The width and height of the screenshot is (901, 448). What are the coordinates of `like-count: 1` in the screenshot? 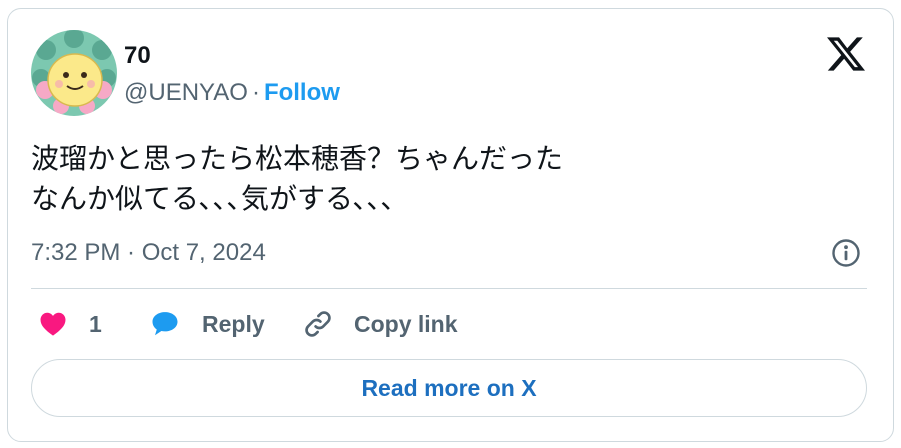 It's located at (95, 323).